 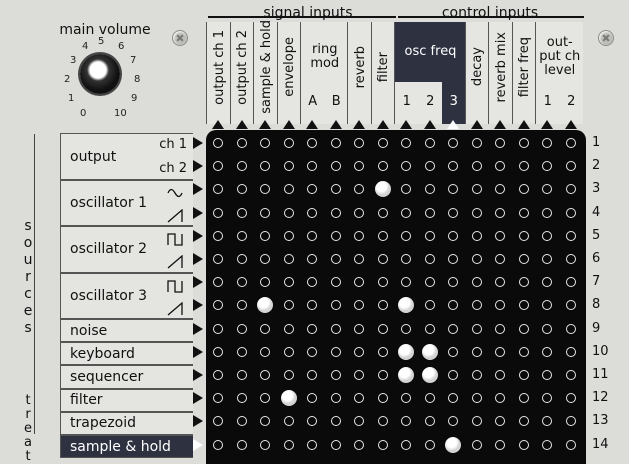 What do you see at coordinates (126, 354) in the screenshot?
I see `source-item: keyboard` at bounding box center [126, 354].